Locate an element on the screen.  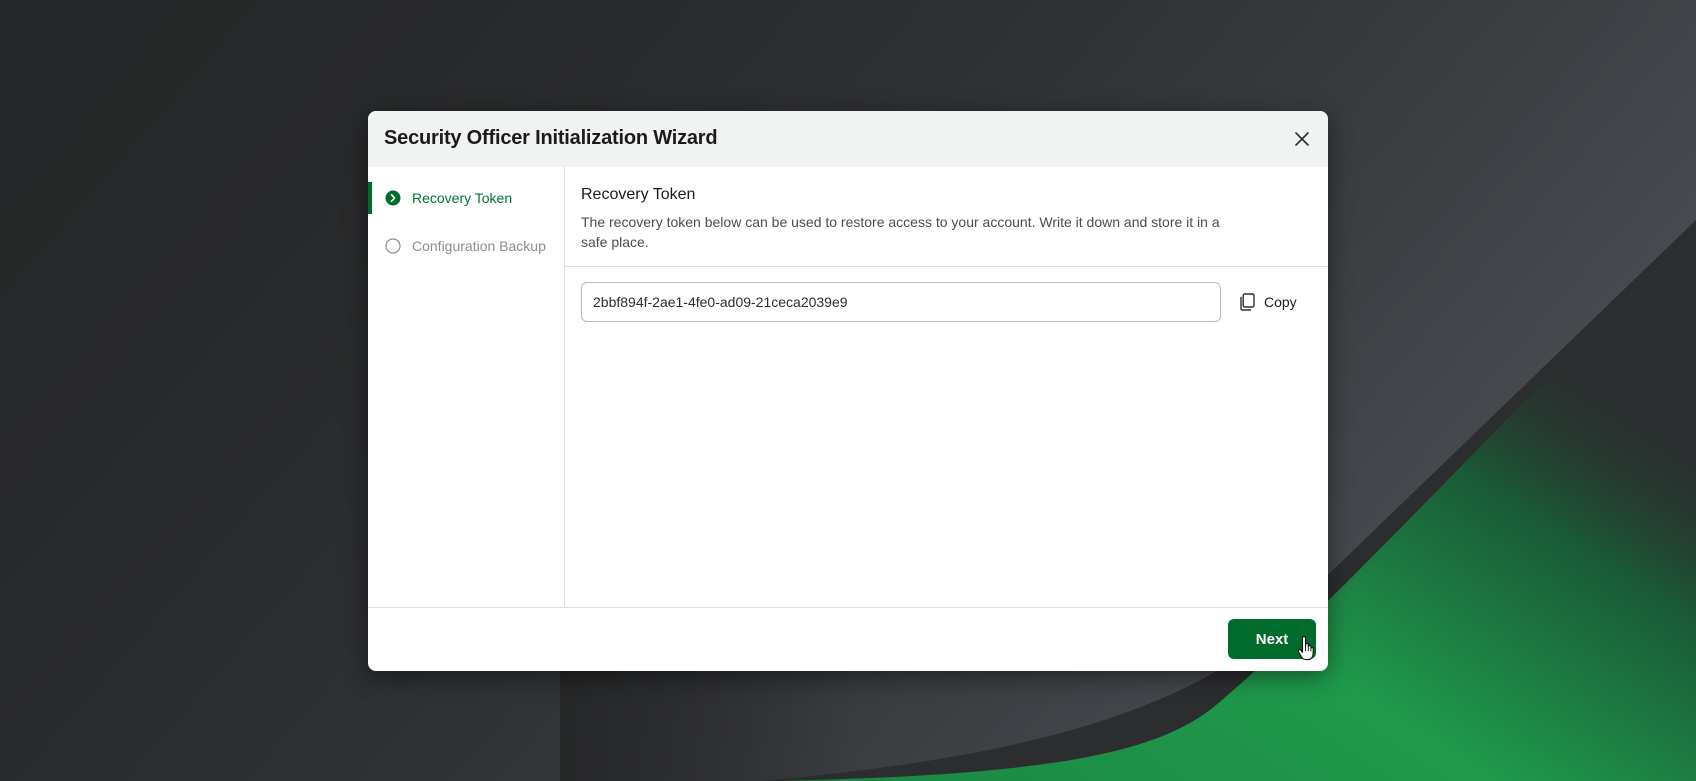
content-title: Recovery Token is located at coordinates (638, 194).